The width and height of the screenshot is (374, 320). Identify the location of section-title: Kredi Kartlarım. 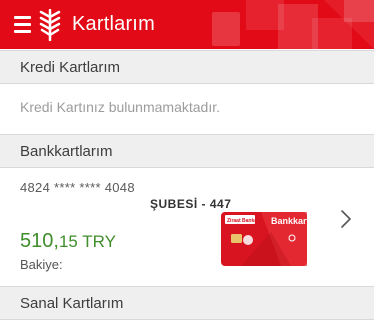
(70, 67).